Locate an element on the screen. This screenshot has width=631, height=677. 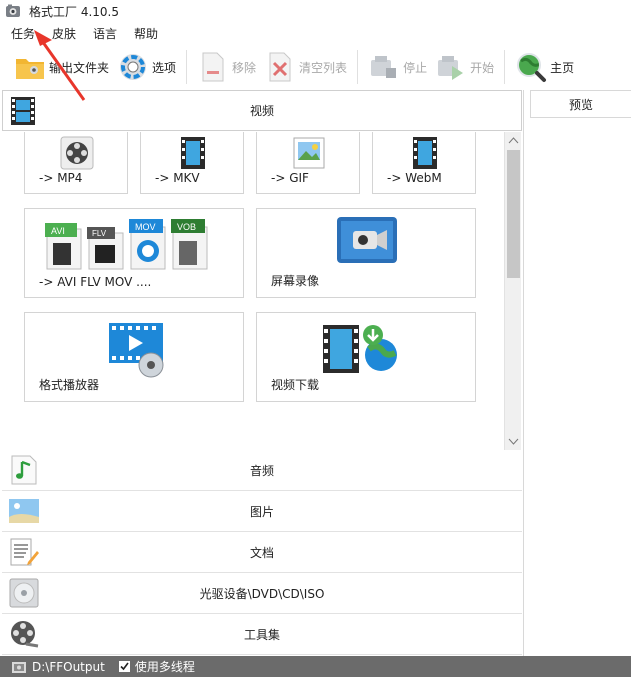
output-folder-icon is located at coordinates (19, 667).